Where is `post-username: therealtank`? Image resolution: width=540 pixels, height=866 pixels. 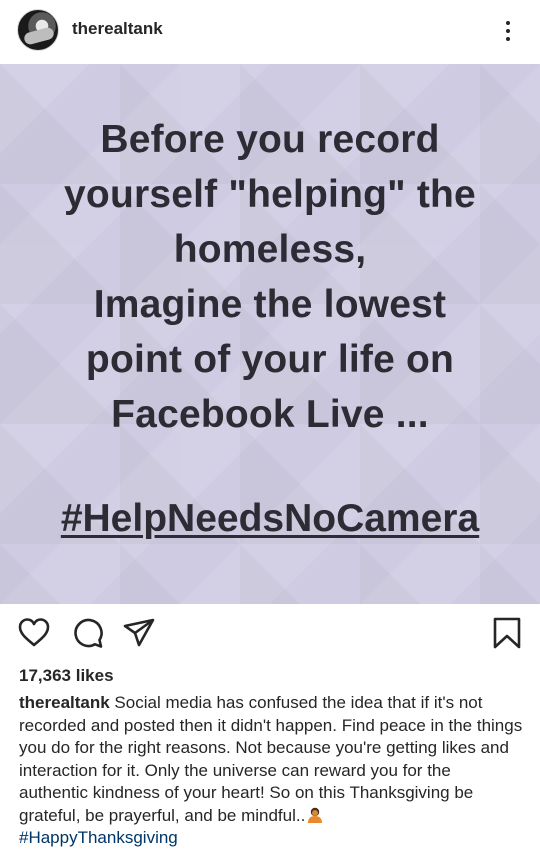
post-username: therealtank is located at coordinates (117, 29).